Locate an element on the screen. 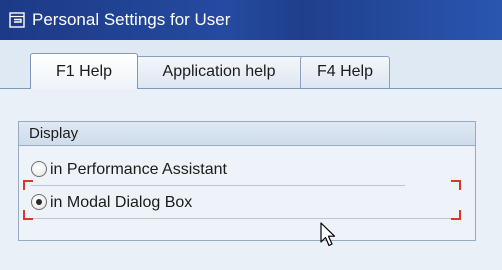  radio-selected-icon is located at coordinates (39, 202).